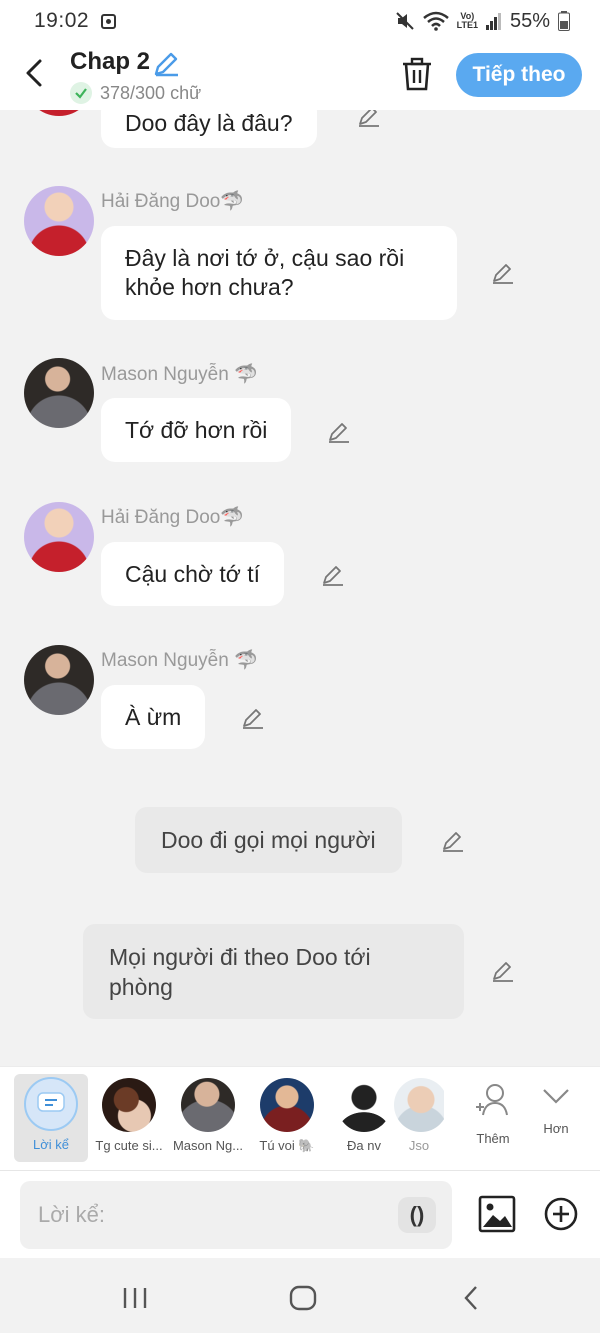  What do you see at coordinates (471, 1298) in the screenshot?
I see `back-nav-icon` at bounding box center [471, 1298].